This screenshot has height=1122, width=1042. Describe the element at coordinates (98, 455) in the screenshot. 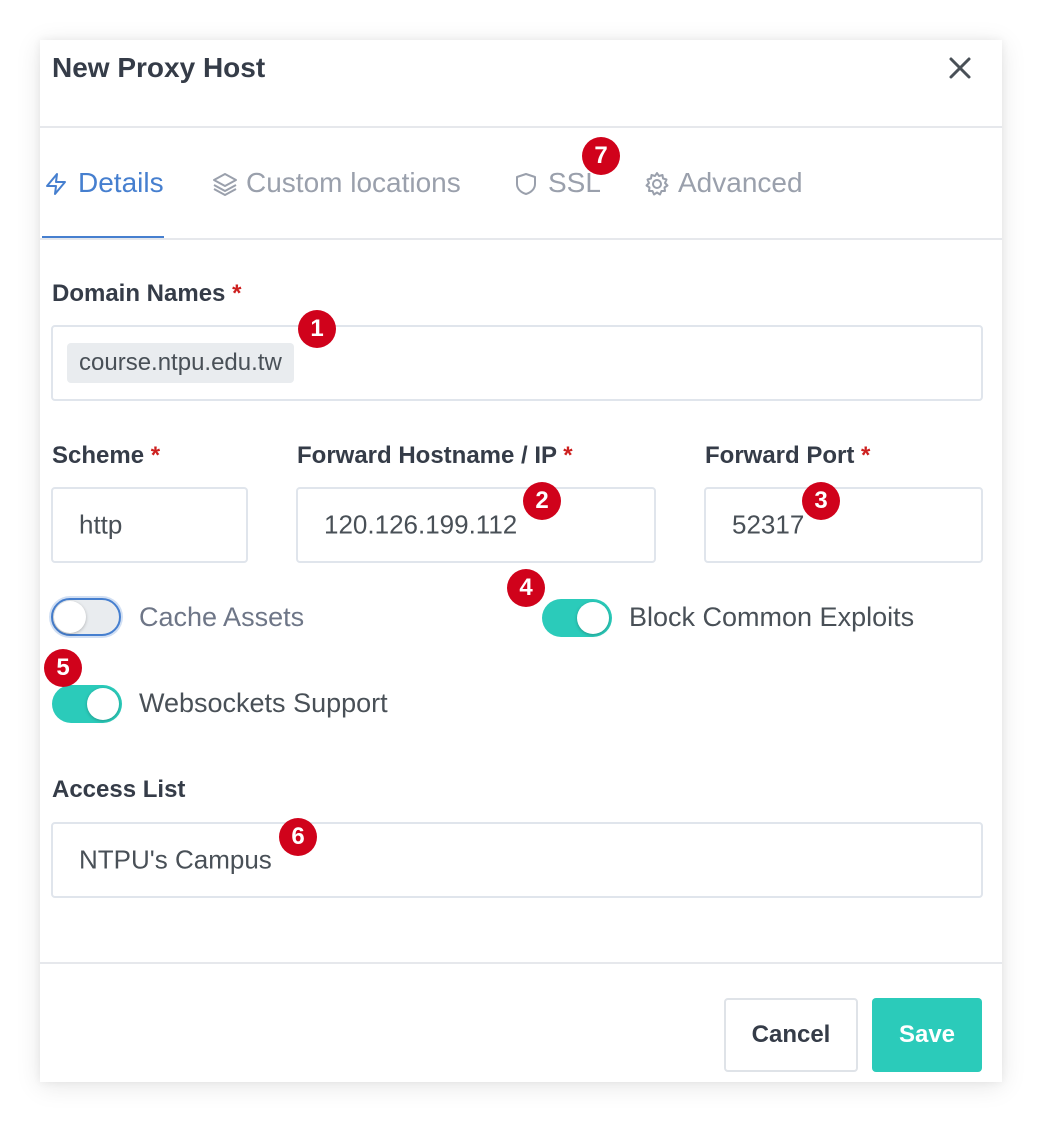

I see `scheme-label-text: Scheme` at that location.